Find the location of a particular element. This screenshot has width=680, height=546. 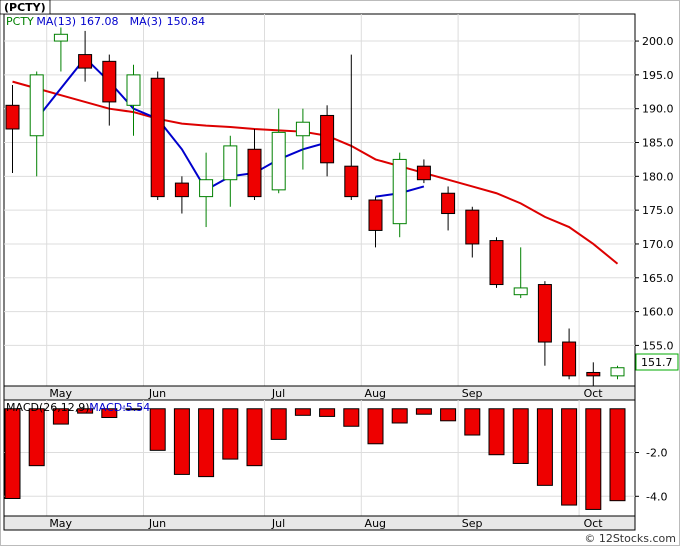

month-axis-bottom: May Jun Jul Aug Sep Oct is located at coordinates (319, 523).